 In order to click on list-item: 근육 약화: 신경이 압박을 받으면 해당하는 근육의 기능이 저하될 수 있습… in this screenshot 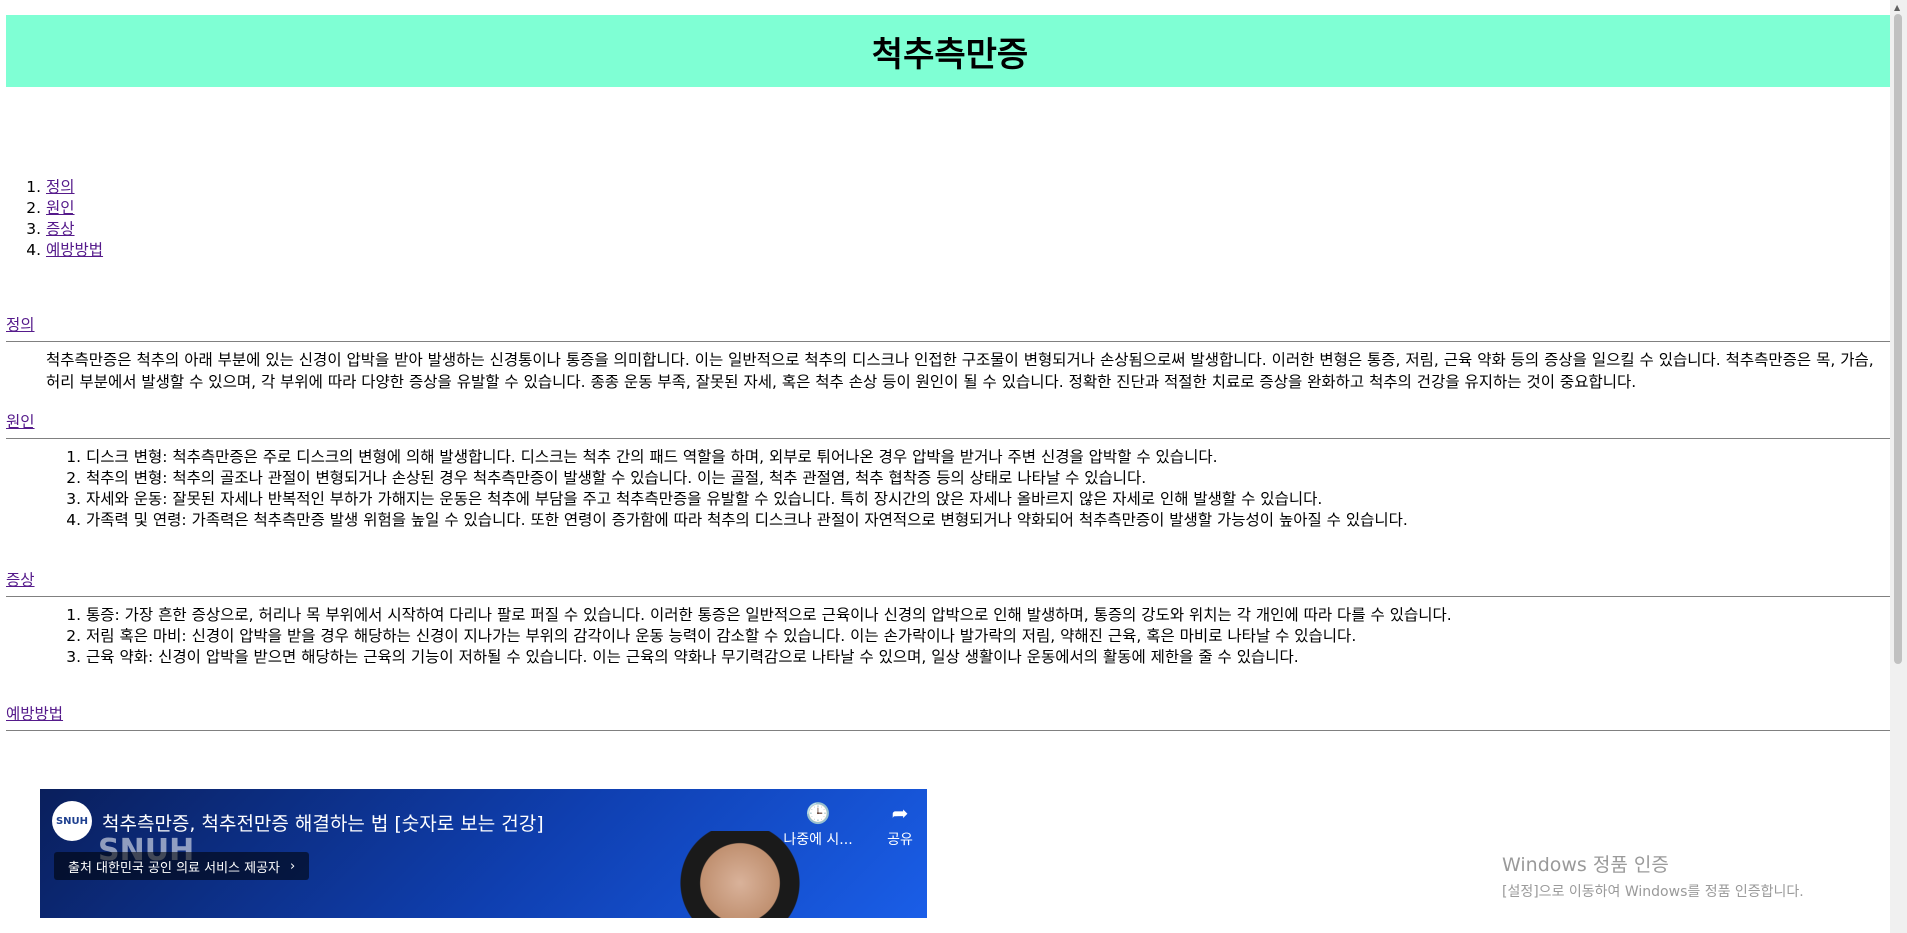, I will do `click(990, 657)`.